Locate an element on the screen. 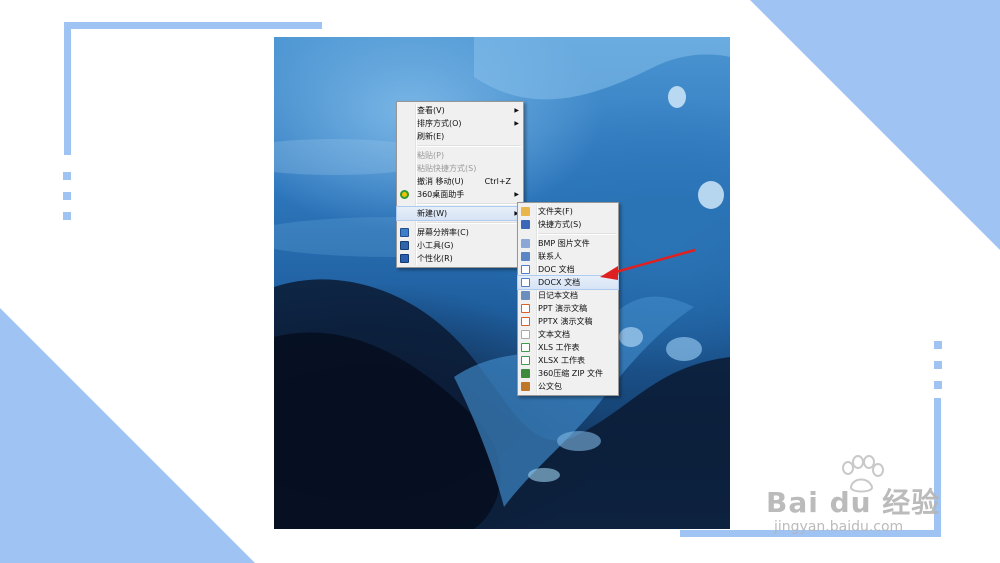 Image resolution: width=1000 pixels, height=563 pixels. baidu-jingyan-watermark: Bai du 经验 jingyan.baidu.com is located at coordinates (861, 500).